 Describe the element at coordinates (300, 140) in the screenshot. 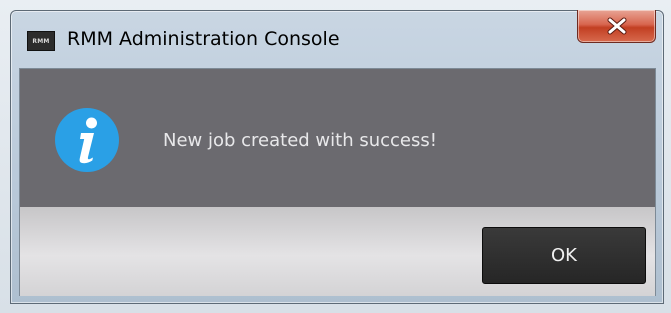

I see `message-text: New job created with success!` at that location.